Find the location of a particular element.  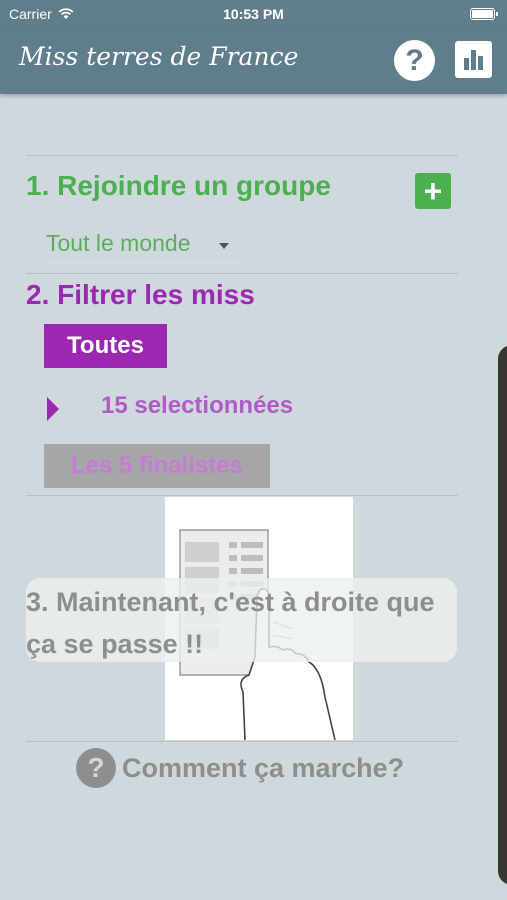

finalists-button: Les 5 finalistes is located at coordinates (157, 466).